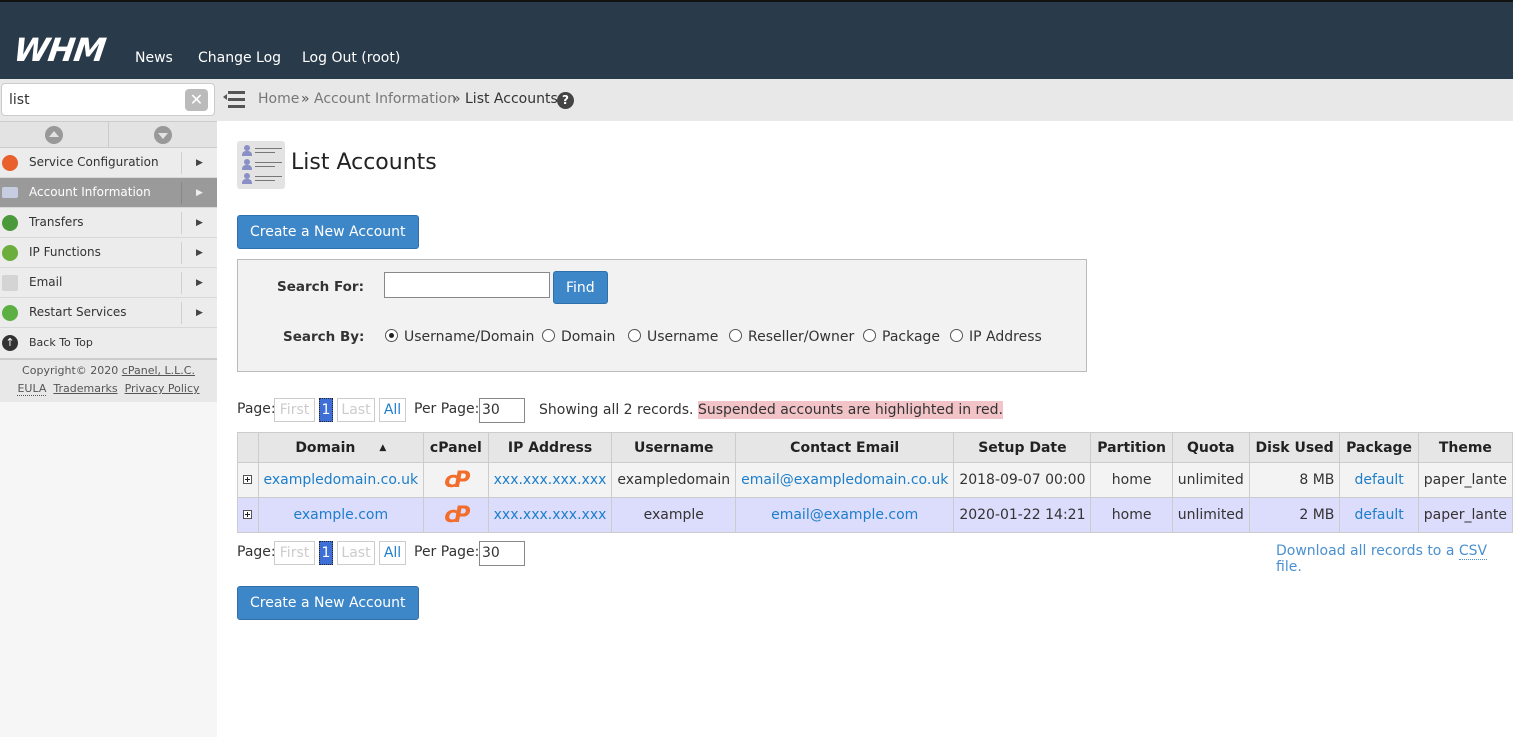 The width and height of the screenshot is (1513, 737). Describe the element at coordinates (844, 515) in the screenshot. I see `contact-email-link: email@example.com` at that location.